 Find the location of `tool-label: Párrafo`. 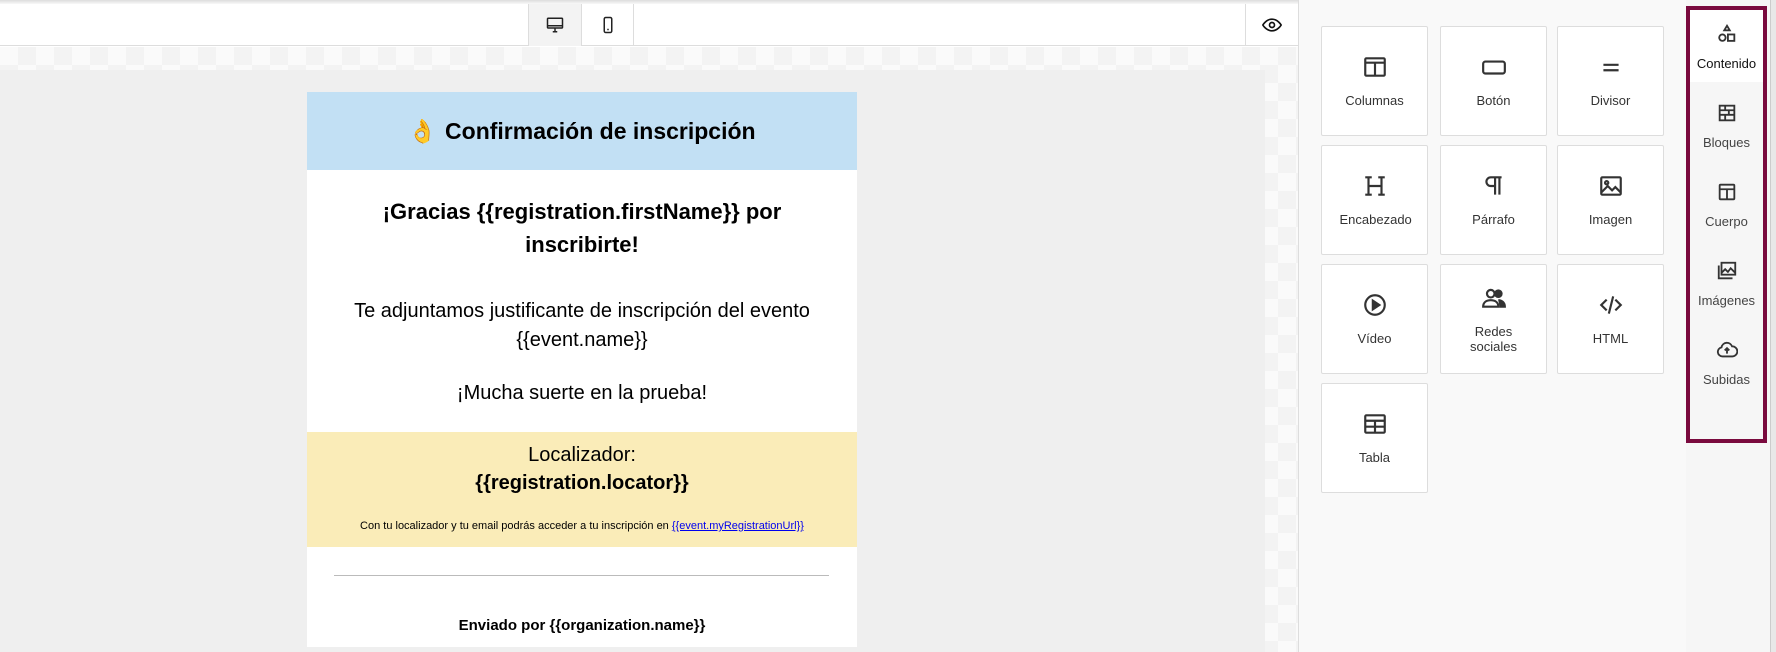

tool-label: Párrafo is located at coordinates (1493, 219).